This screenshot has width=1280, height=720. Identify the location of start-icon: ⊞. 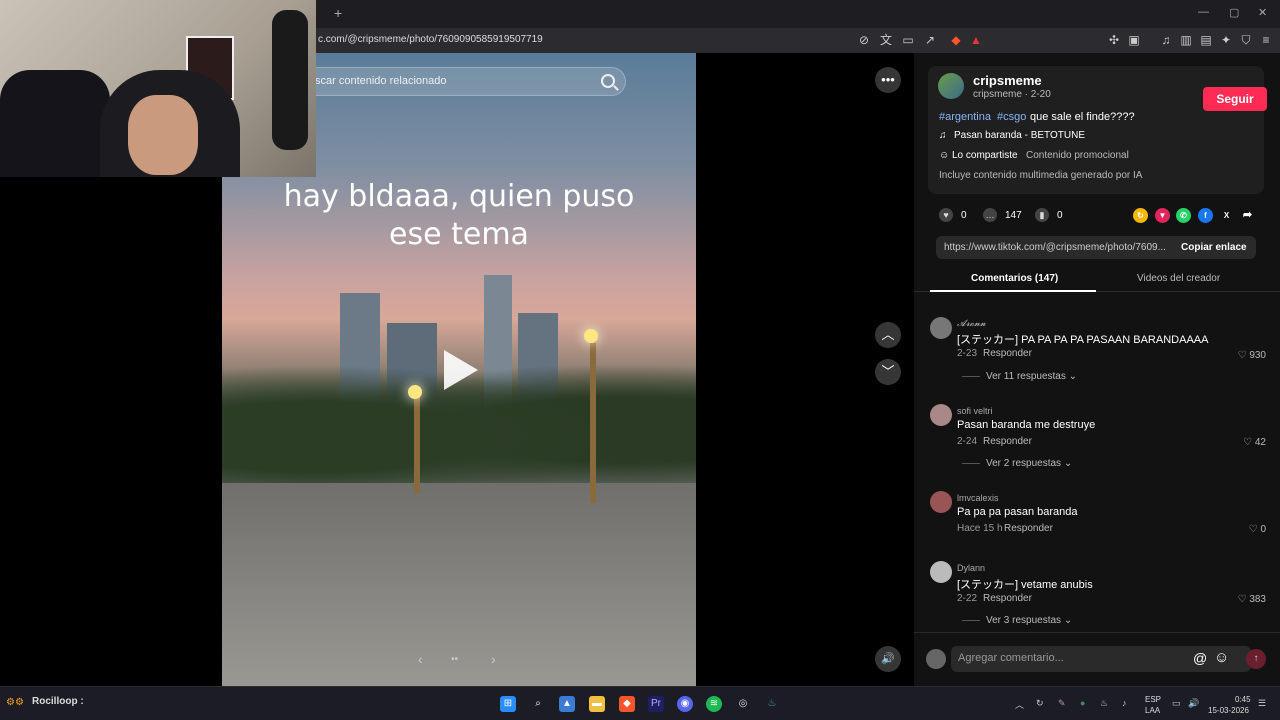
(508, 704).